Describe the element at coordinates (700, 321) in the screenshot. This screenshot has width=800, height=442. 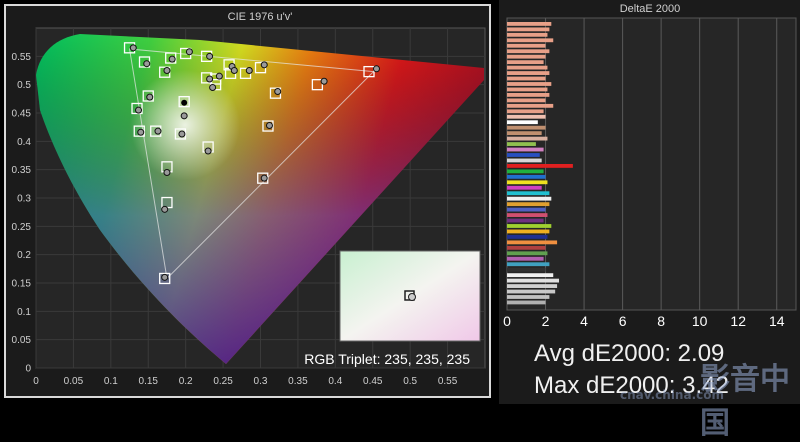
I see `de-tick-label: 10` at that location.